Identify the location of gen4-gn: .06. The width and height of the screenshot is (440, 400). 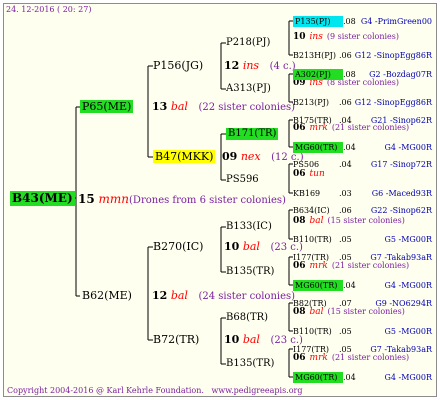
(345, 210).